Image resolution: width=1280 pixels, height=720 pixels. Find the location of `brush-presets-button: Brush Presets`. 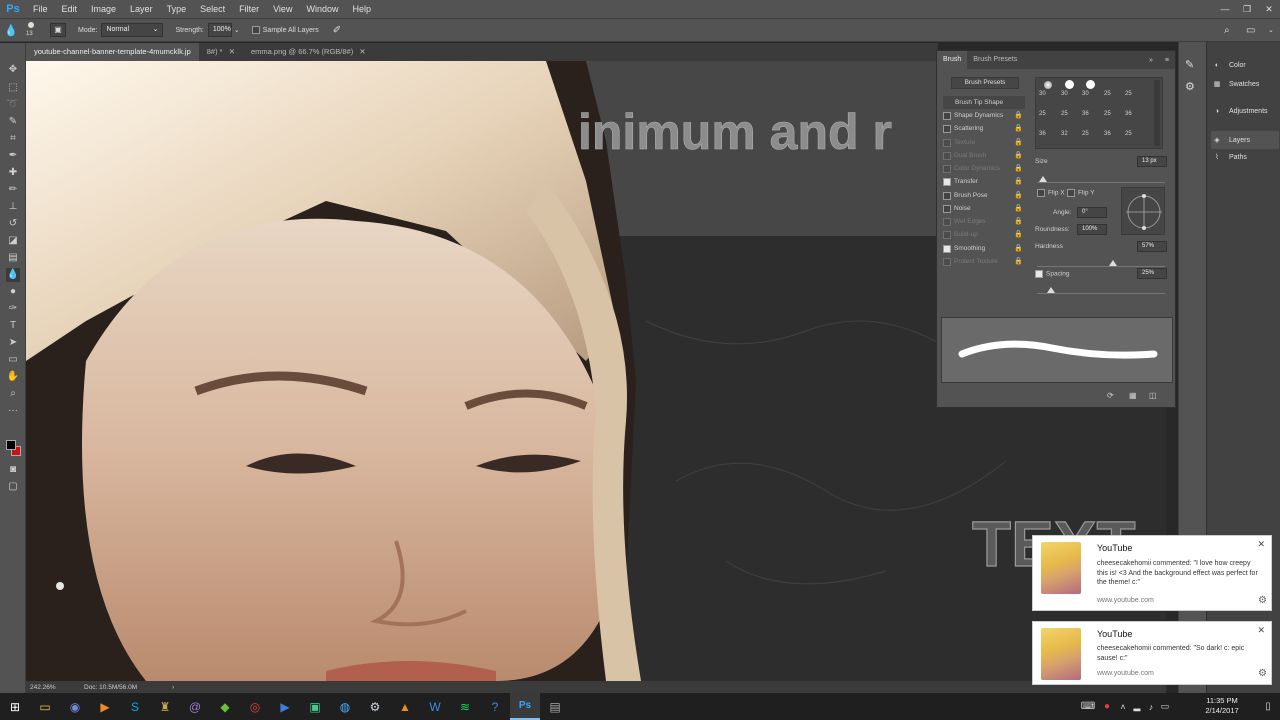

brush-presets-button: Brush Presets is located at coordinates (985, 83).